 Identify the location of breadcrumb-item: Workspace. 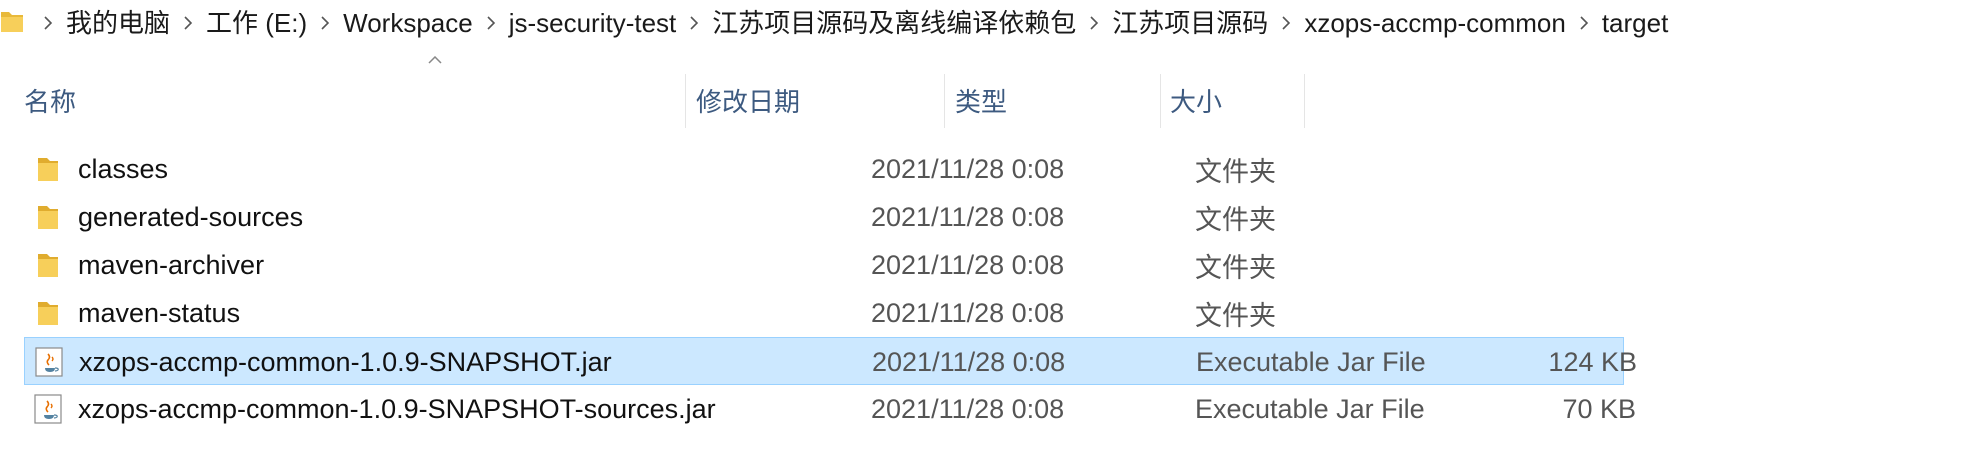
(408, 23).